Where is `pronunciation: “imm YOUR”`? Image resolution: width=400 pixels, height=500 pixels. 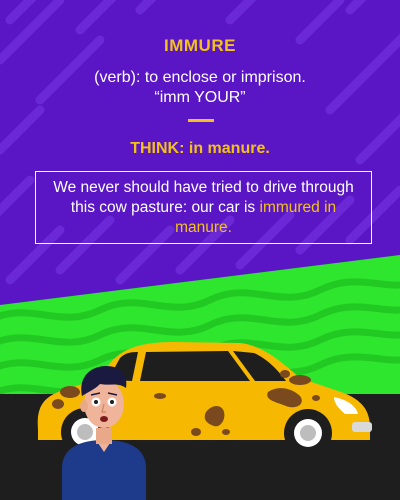 pronunciation: “imm YOUR” is located at coordinates (200, 97).